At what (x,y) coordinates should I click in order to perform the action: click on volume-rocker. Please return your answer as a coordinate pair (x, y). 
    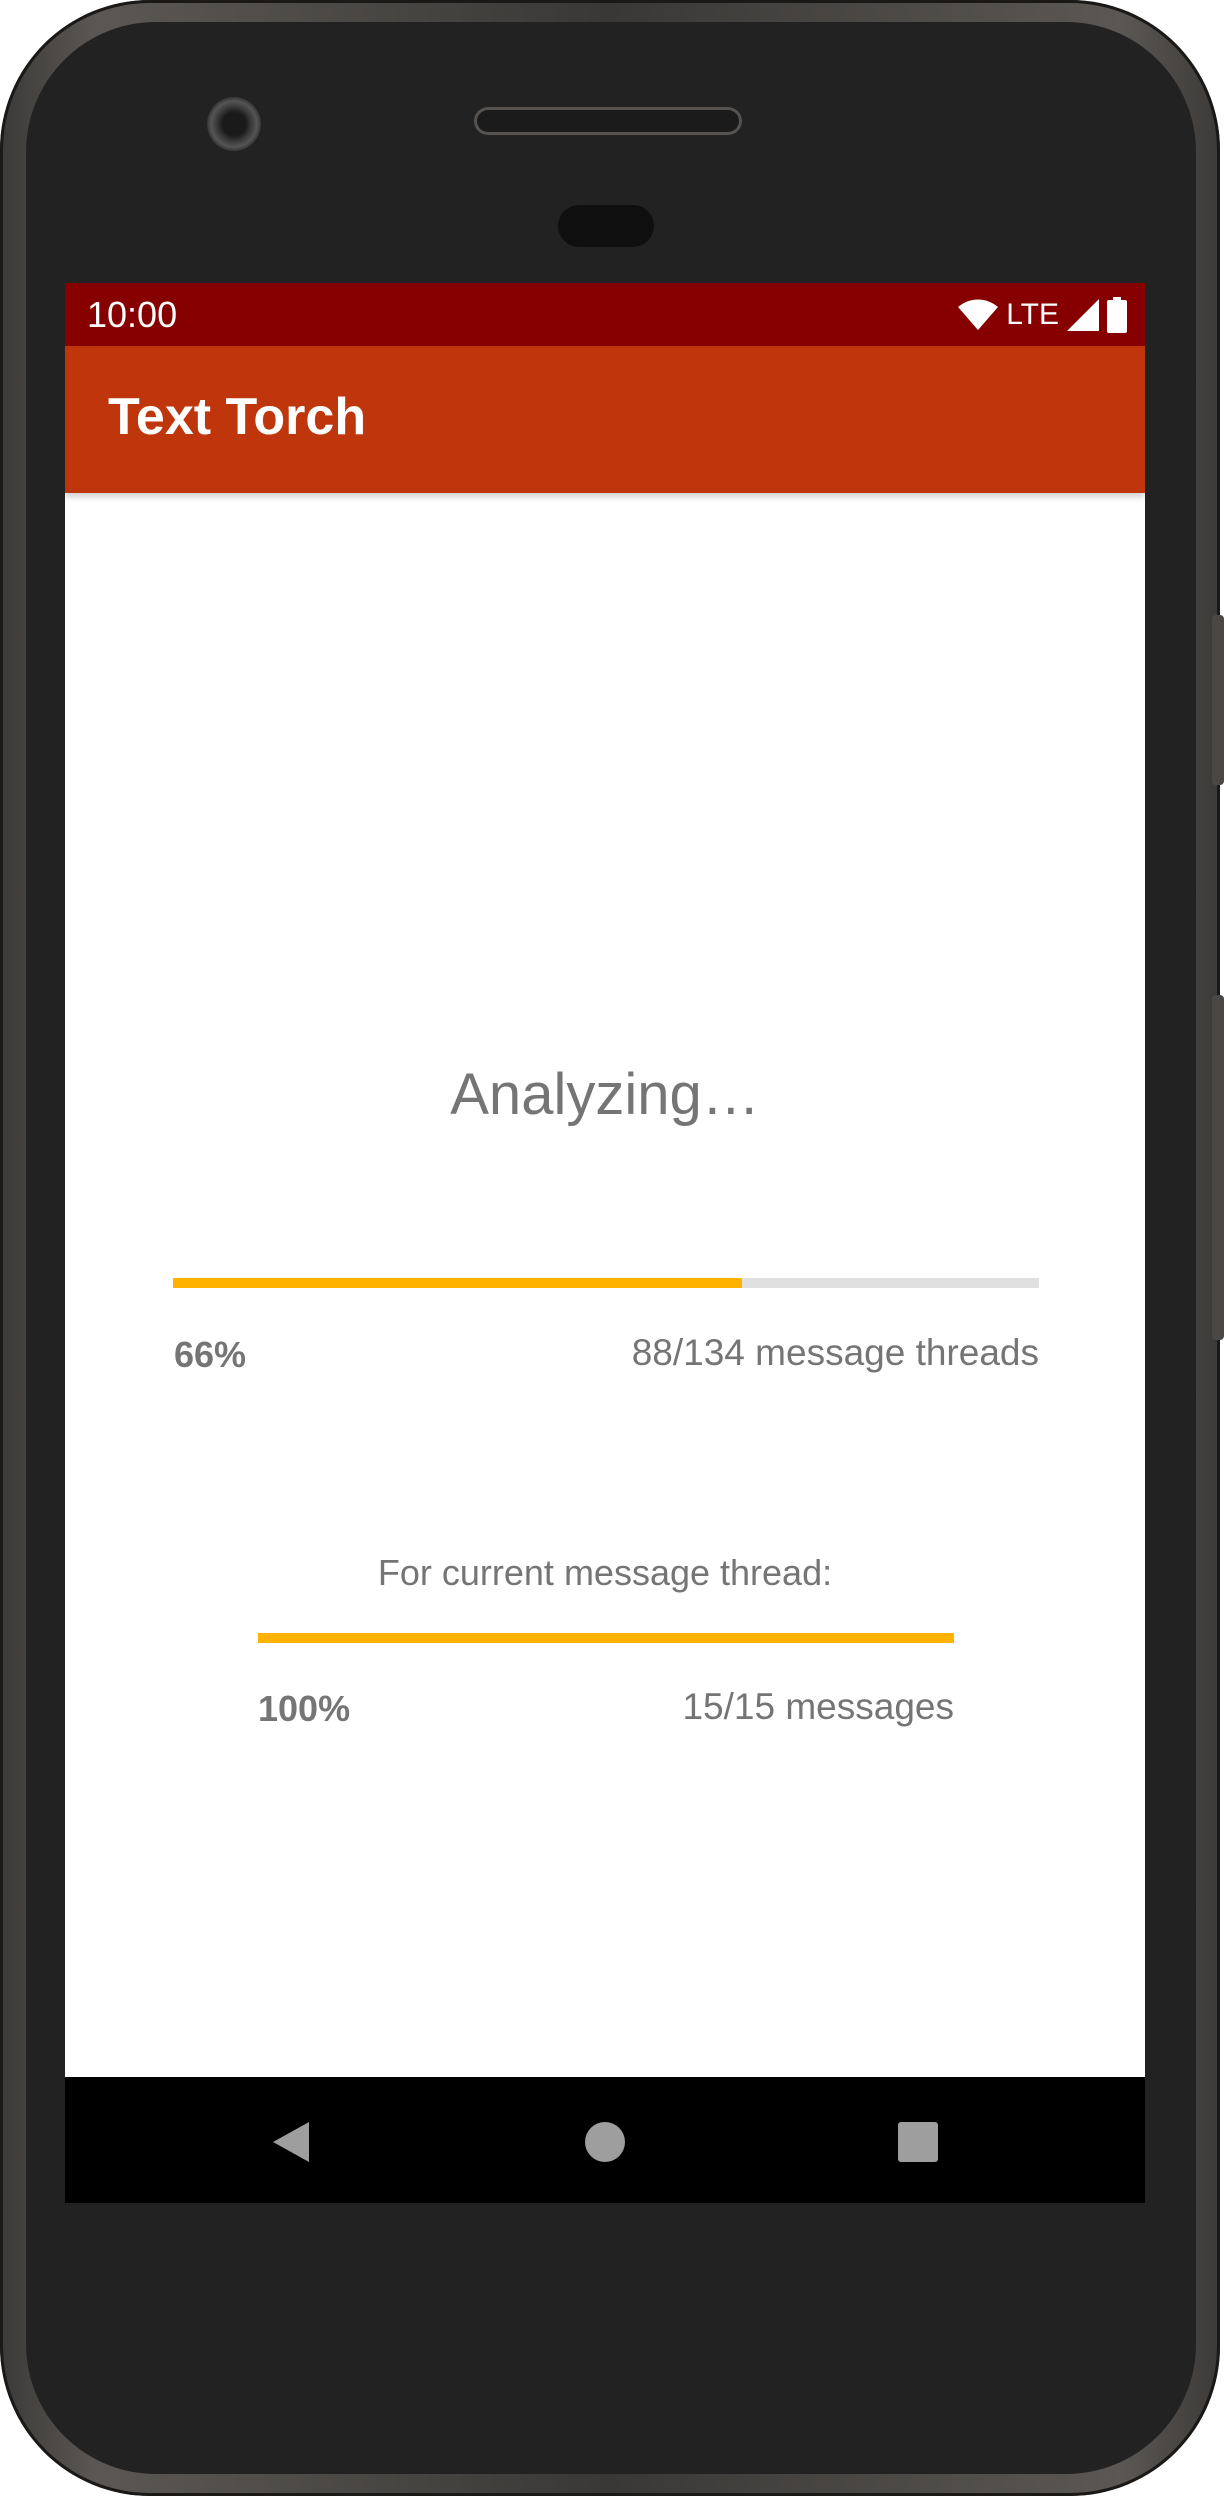
    Looking at the image, I should click on (1218, 1167).